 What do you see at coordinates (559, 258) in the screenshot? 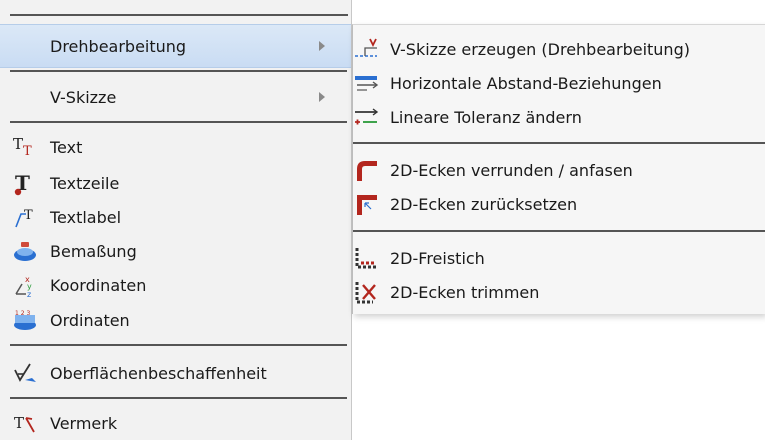
I see `submenu-item-freistich: 2D-Freistich` at bounding box center [559, 258].